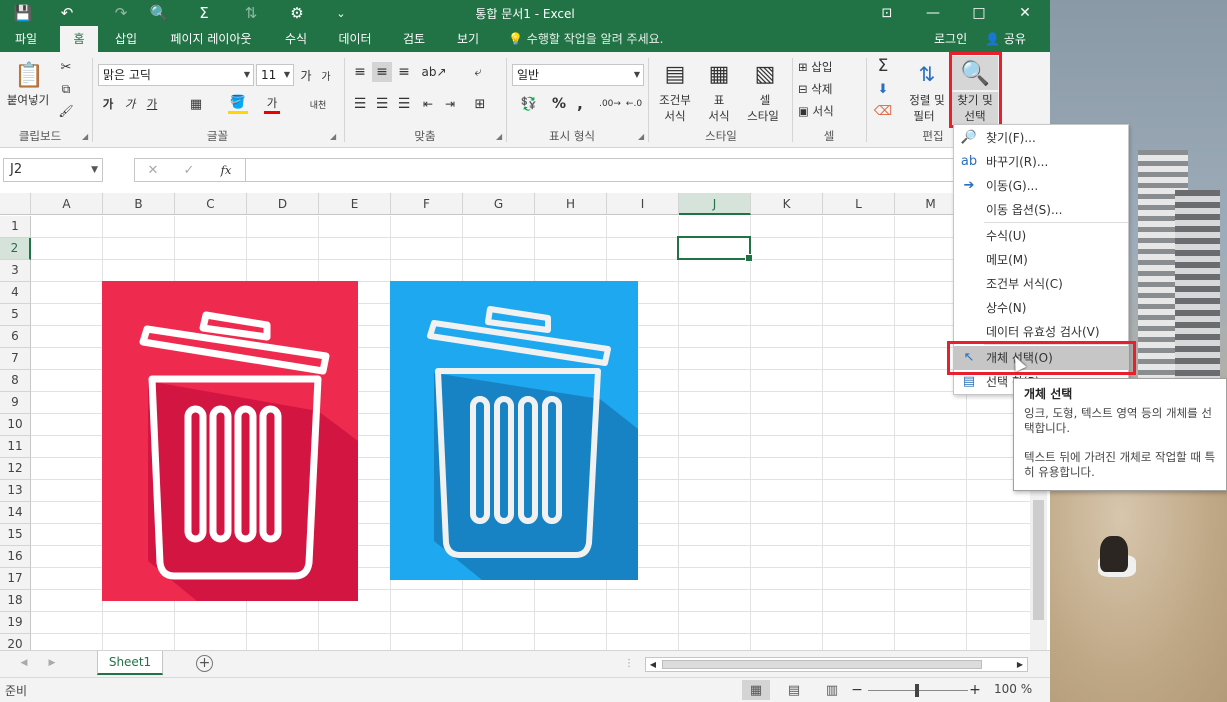 This screenshot has height=702, width=1227. I want to click on decrease-font-button: 가, so click(326, 75).